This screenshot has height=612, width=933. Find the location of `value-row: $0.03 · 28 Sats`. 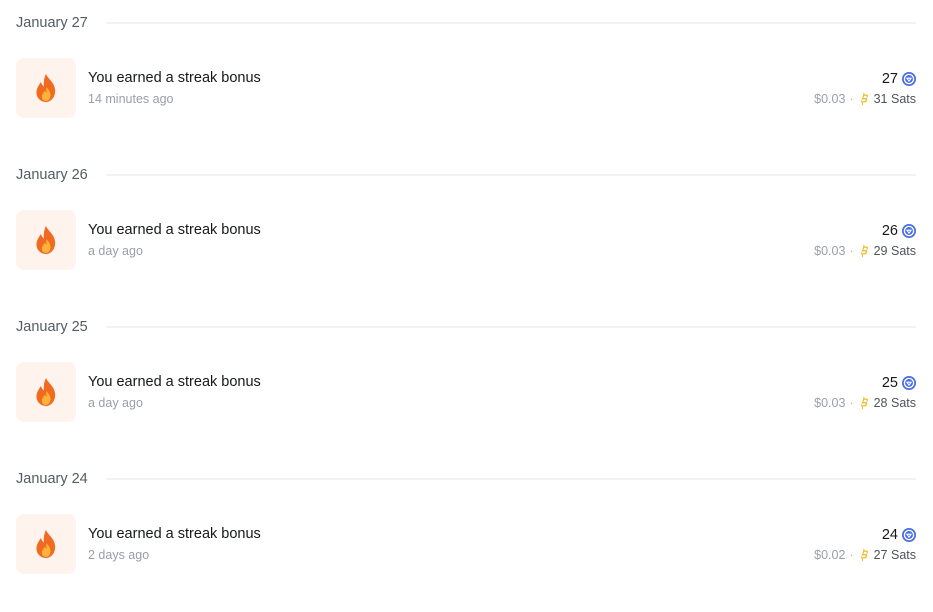

value-row: $0.03 · 28 Sats is located at coordinates (865, 403).